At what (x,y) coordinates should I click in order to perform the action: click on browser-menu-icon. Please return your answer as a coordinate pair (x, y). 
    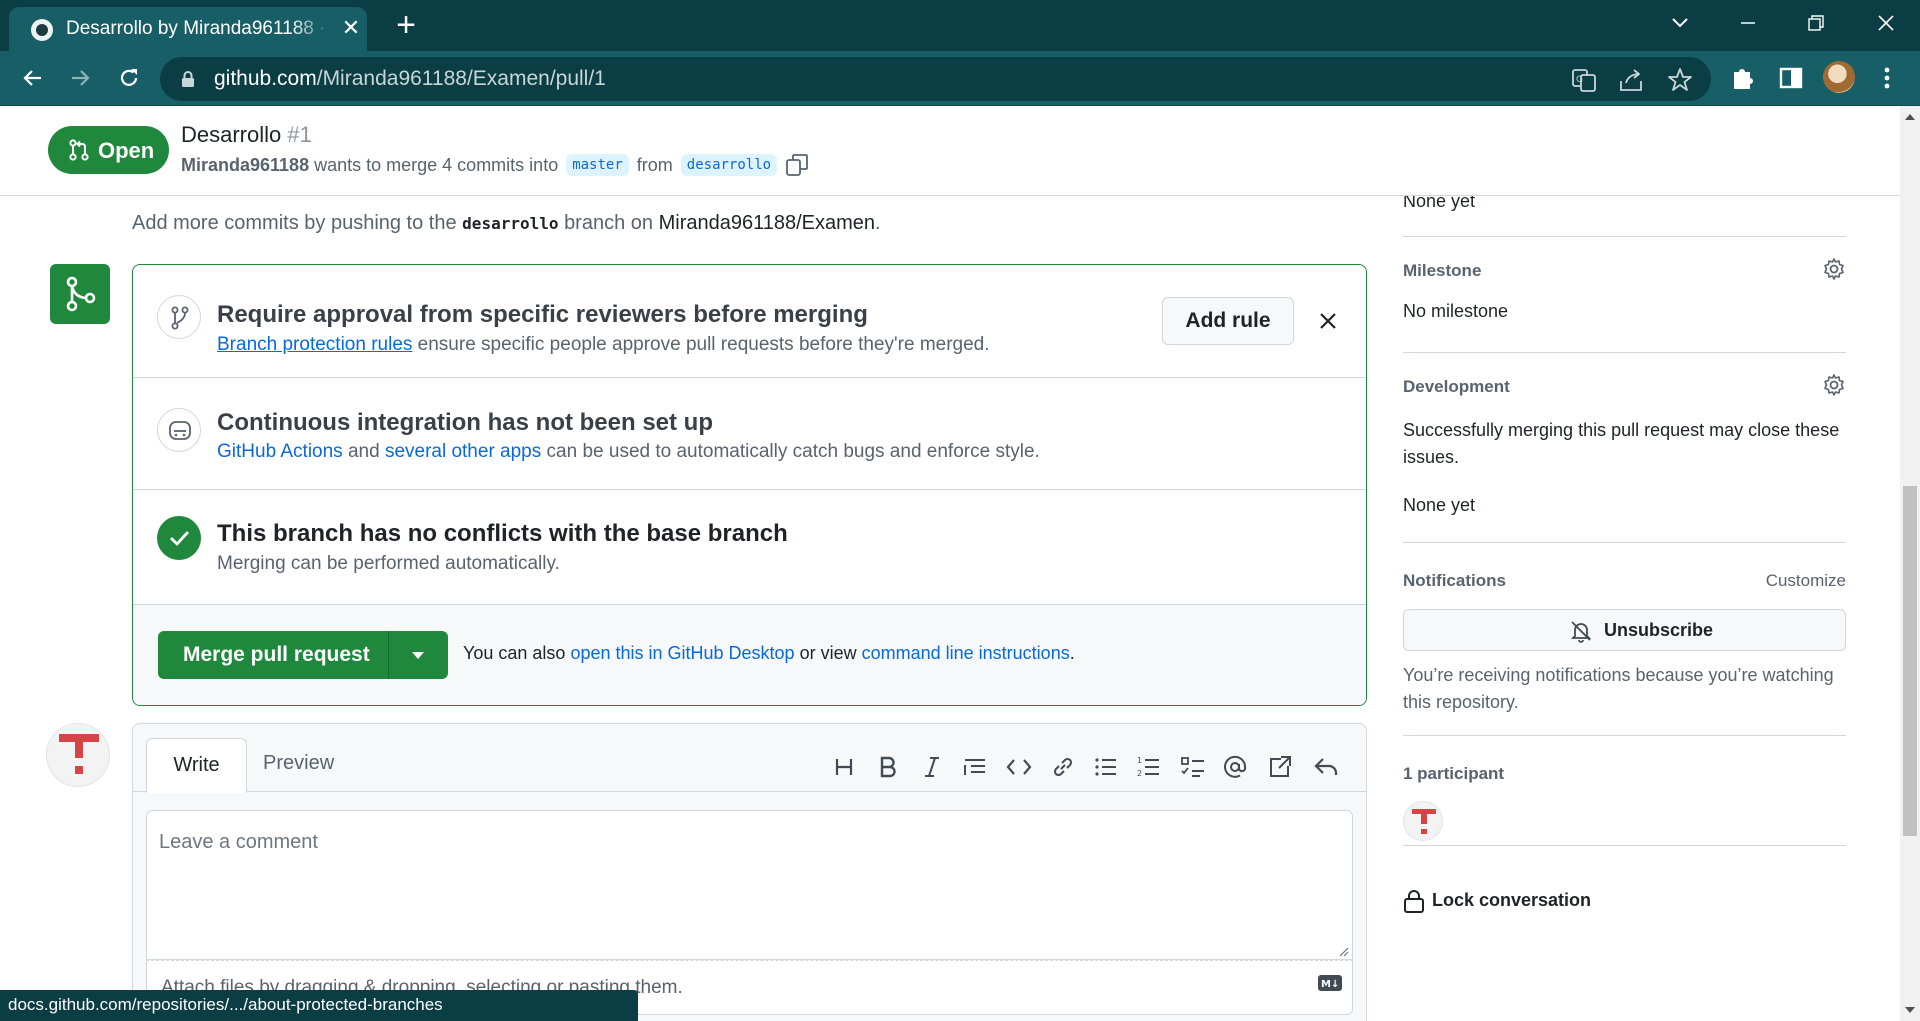
    Looking at the image, I should click on (1887, 78).